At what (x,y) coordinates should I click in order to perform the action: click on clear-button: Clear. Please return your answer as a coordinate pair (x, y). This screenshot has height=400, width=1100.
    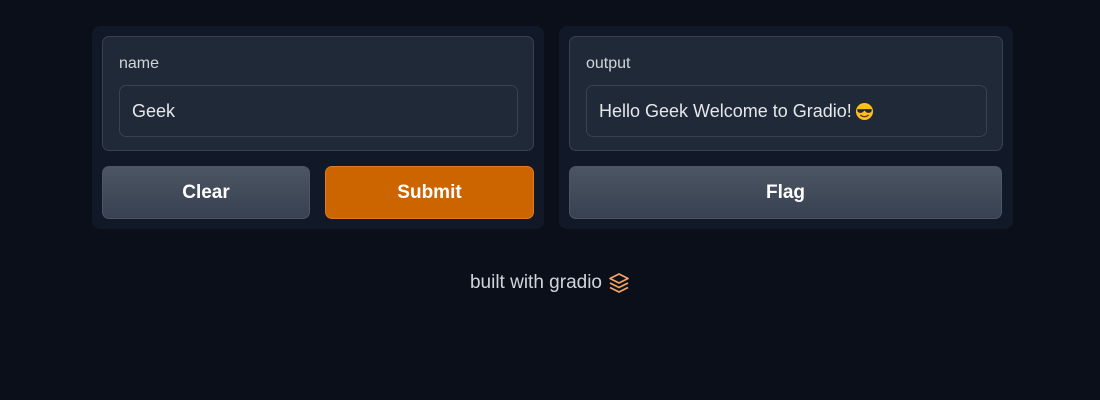
    Looking at the image, I should click on (206, 192).